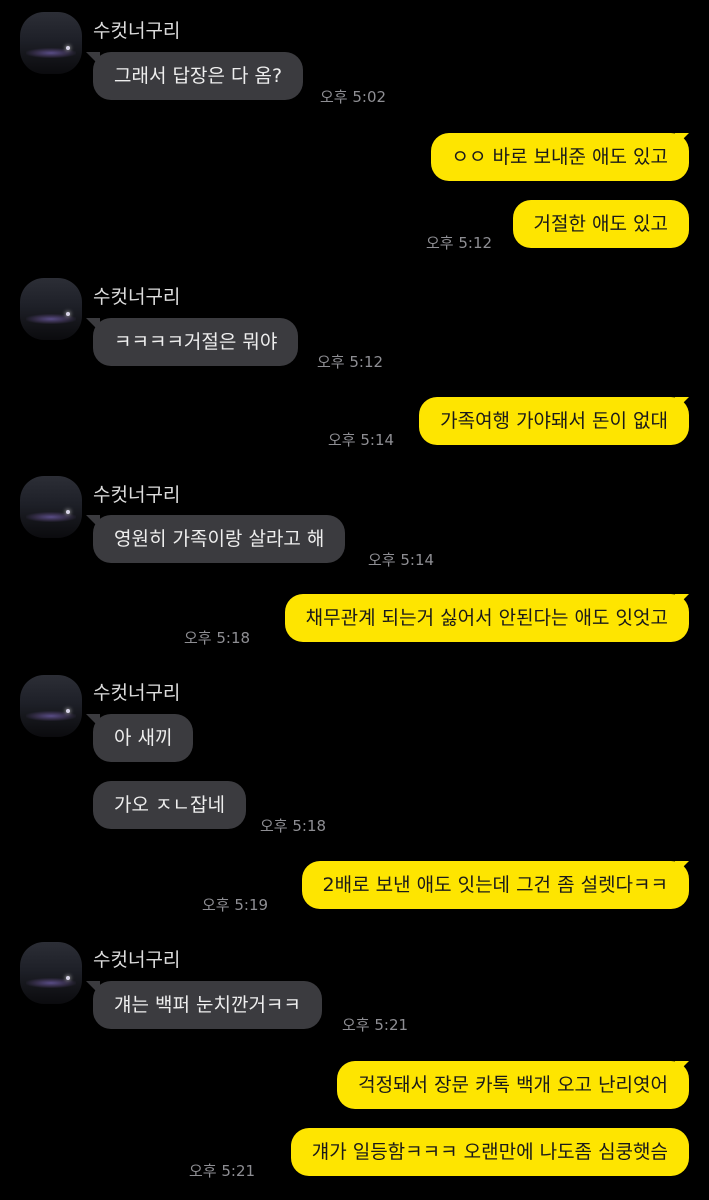 This screenshot has height=1200, width=709. I want to click on message-timestamp: 오후 5:02, so click(353, 97).